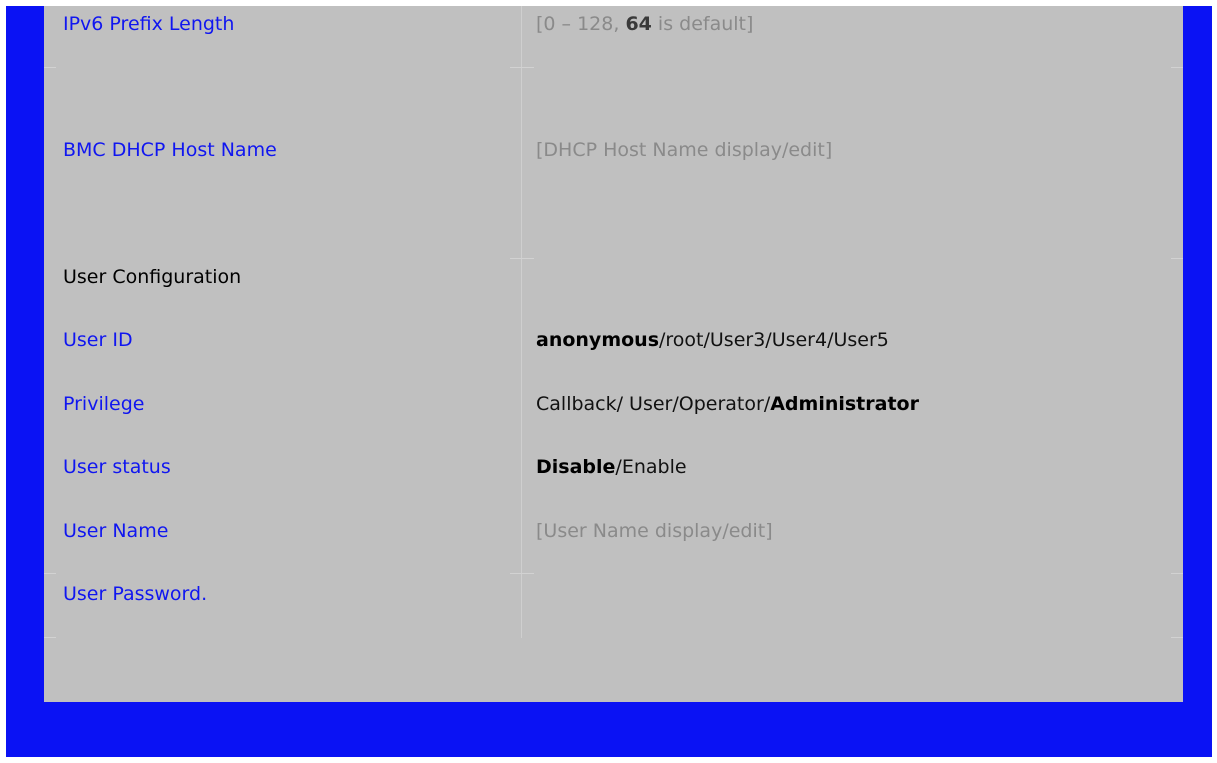 The width and height of the screenshot is (1217, 763). I want to click on user-id-other-options: /root/User3/User4/User5, so click(774, 340).